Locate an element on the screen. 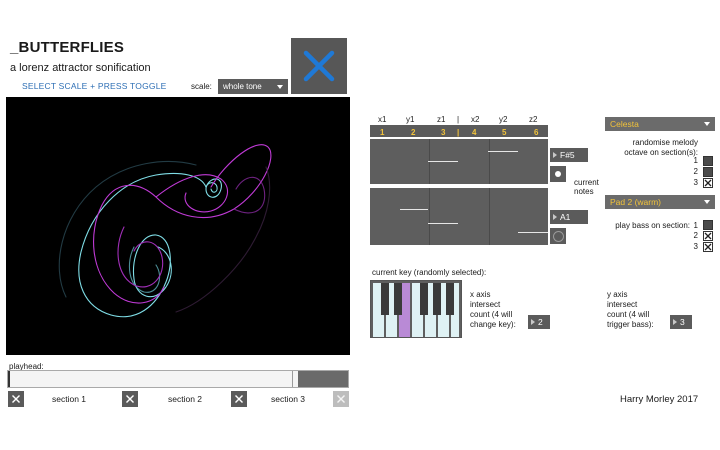 This screenshot has width=720, height=450. y-intersect-count: 3 is located at coordinates (681, 322).